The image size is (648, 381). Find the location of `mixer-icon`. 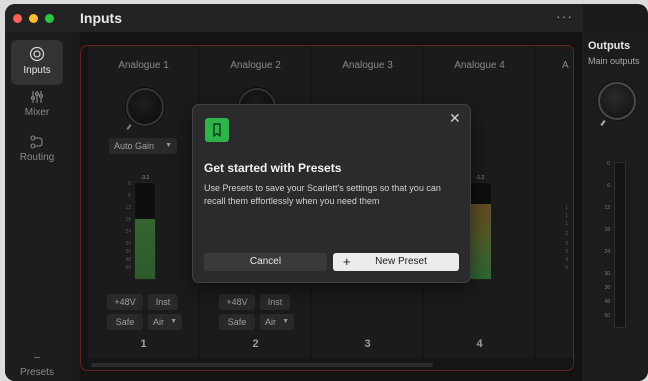

mixer-icon is located at coordinates (37, 97).